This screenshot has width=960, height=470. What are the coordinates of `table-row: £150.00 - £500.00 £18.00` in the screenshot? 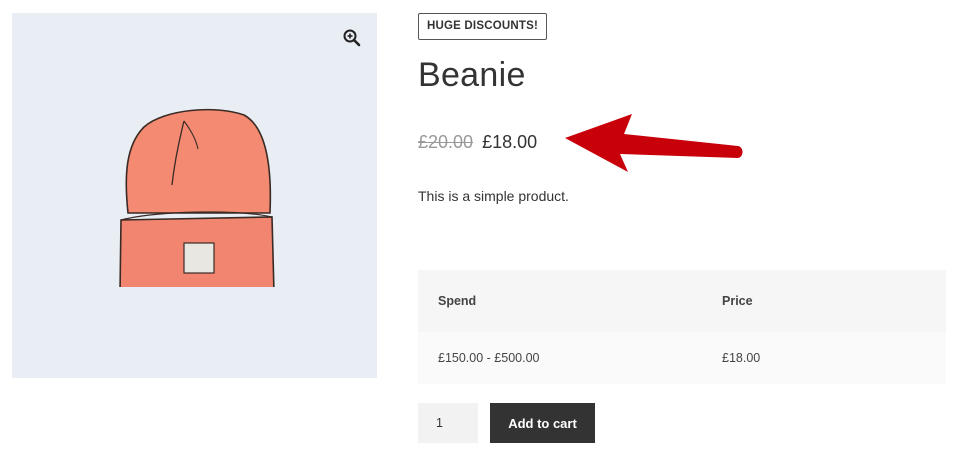 It's located at (682, 358).